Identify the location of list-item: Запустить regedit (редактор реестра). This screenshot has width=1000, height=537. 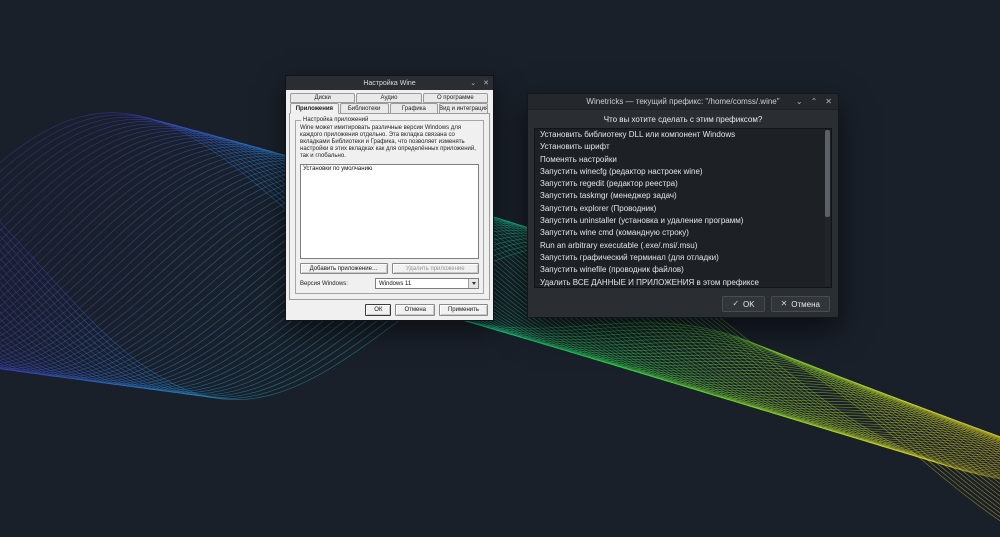
(683, 184).